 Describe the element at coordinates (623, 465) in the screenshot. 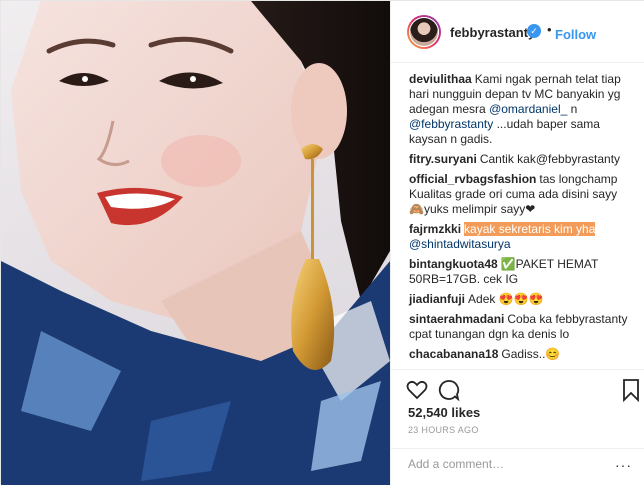

I see `more-options-icon: ···` at that location.